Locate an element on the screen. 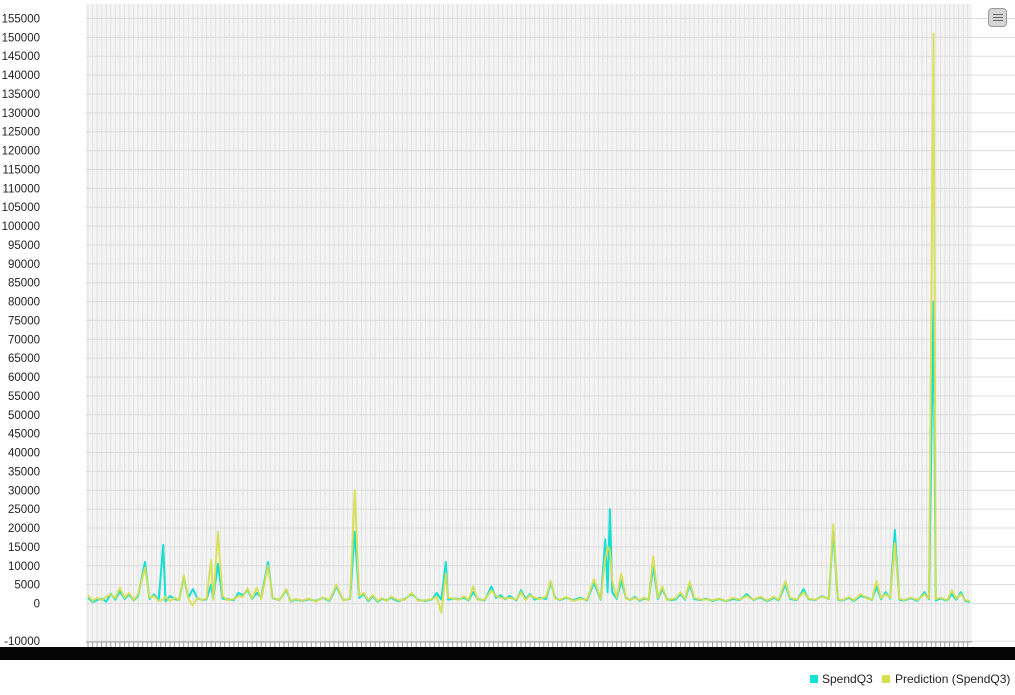 This screenshot has width=1015, height=695. legend-item-spendq3: SpendQ3 is located at coordinates (841, 679).